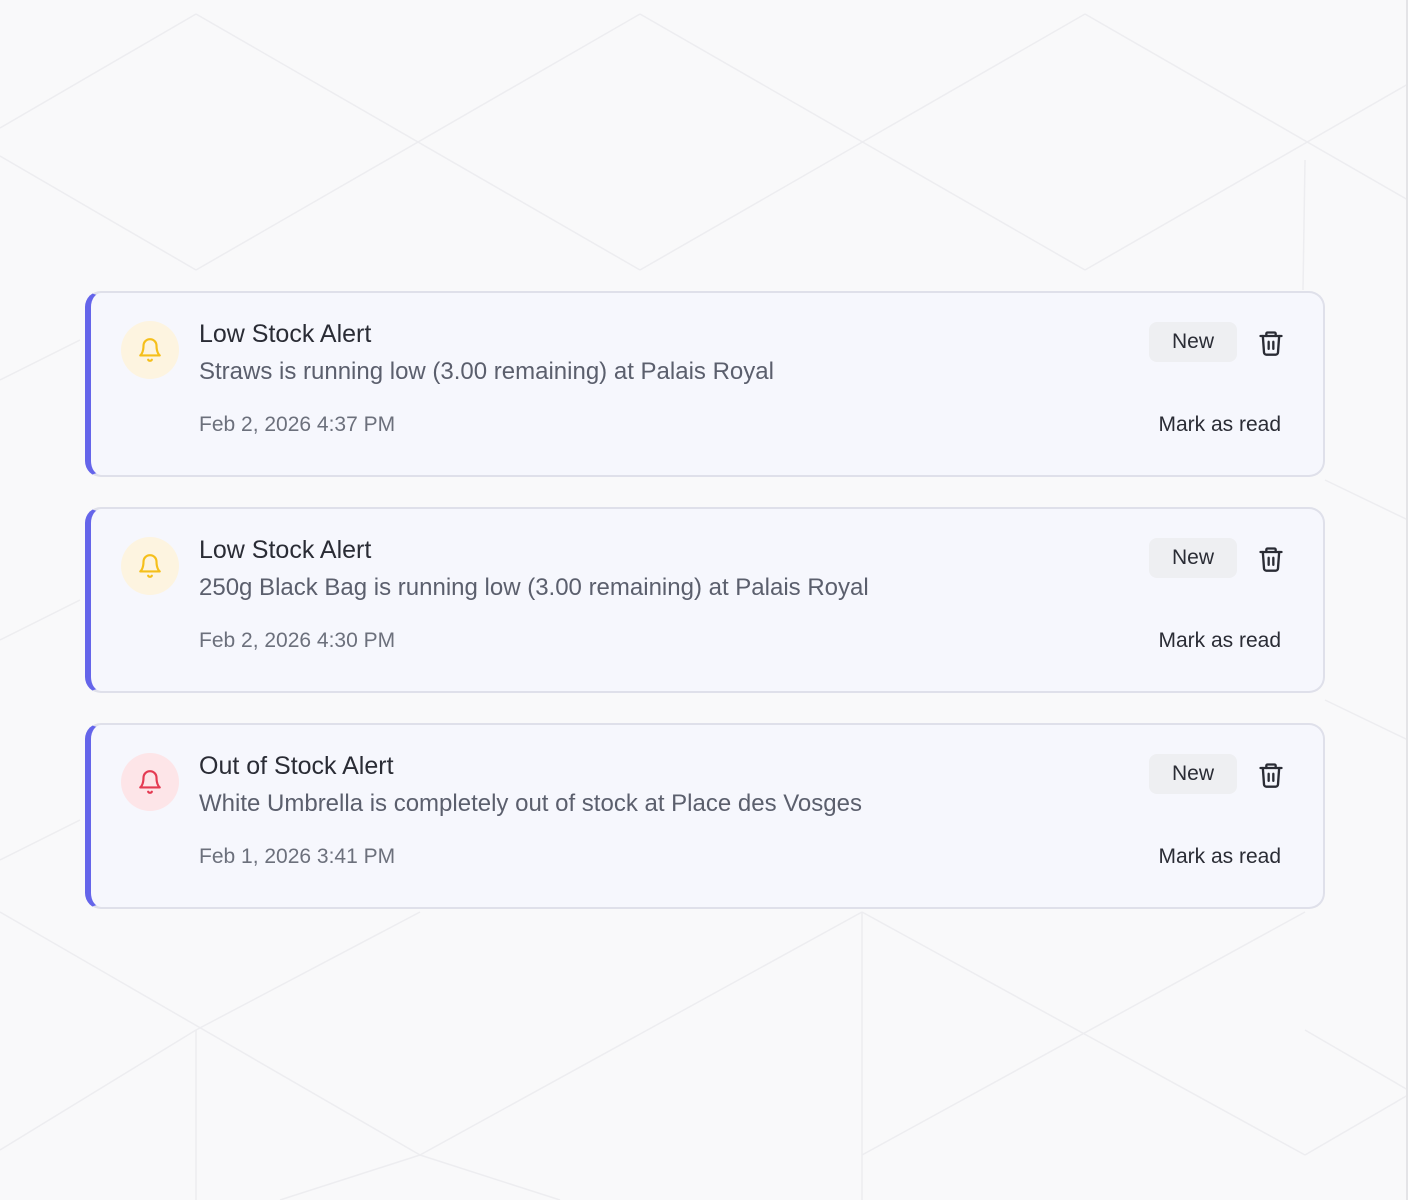 The width and height of the screenshot is (1408, 1200). Describe the element at coordinates (297, 424) in the screenshot. I see `notification-timestamp: Feb 2, 2026 4:37 PM` at that location.